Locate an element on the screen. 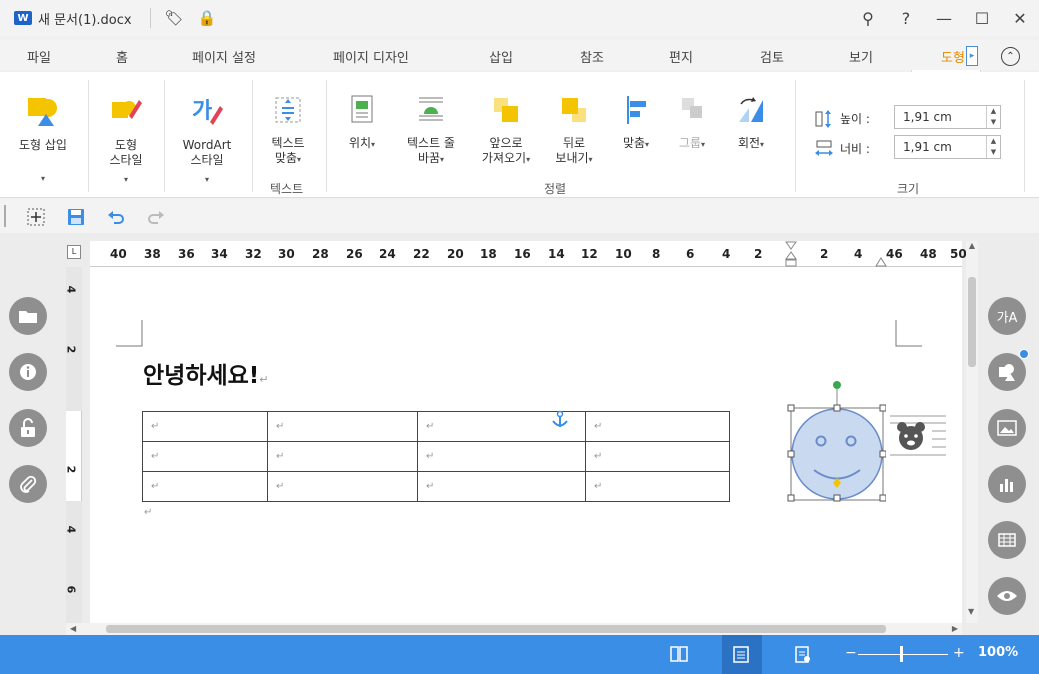 The width and height of the screenshot is (1039, 674). indent-marker-icon is located at coordinates (791, 254).